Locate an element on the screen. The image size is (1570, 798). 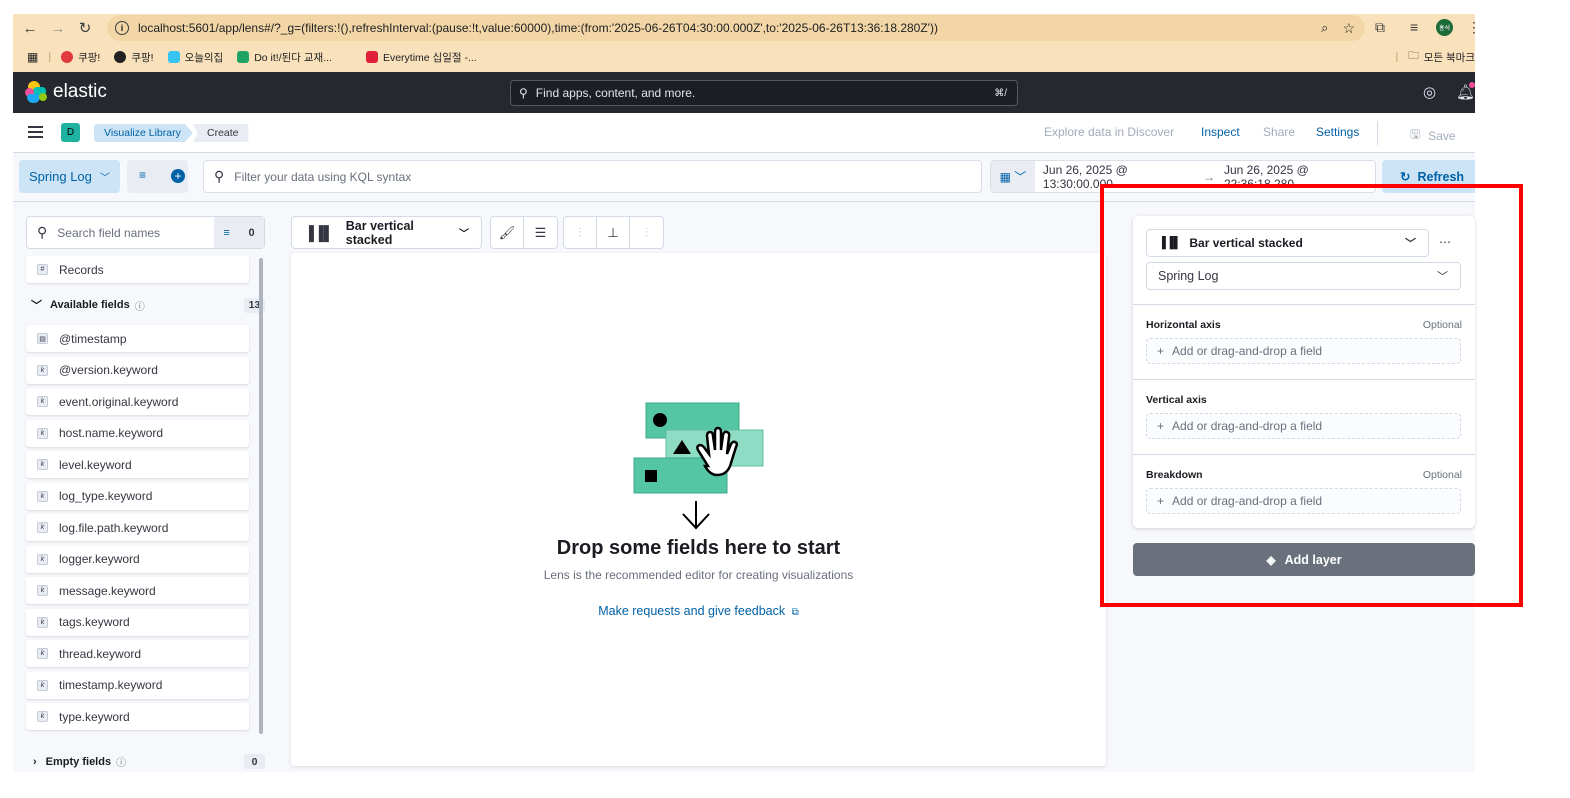
field-name: level.keyword is located at coordinates (95, 464).